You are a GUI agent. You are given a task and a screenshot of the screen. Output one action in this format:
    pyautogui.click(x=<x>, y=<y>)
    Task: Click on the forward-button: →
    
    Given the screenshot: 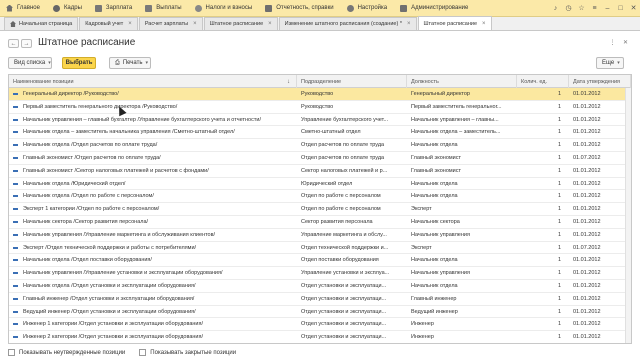 What is the action you would take?
    pyautogui.click(x=26, y=43)
    